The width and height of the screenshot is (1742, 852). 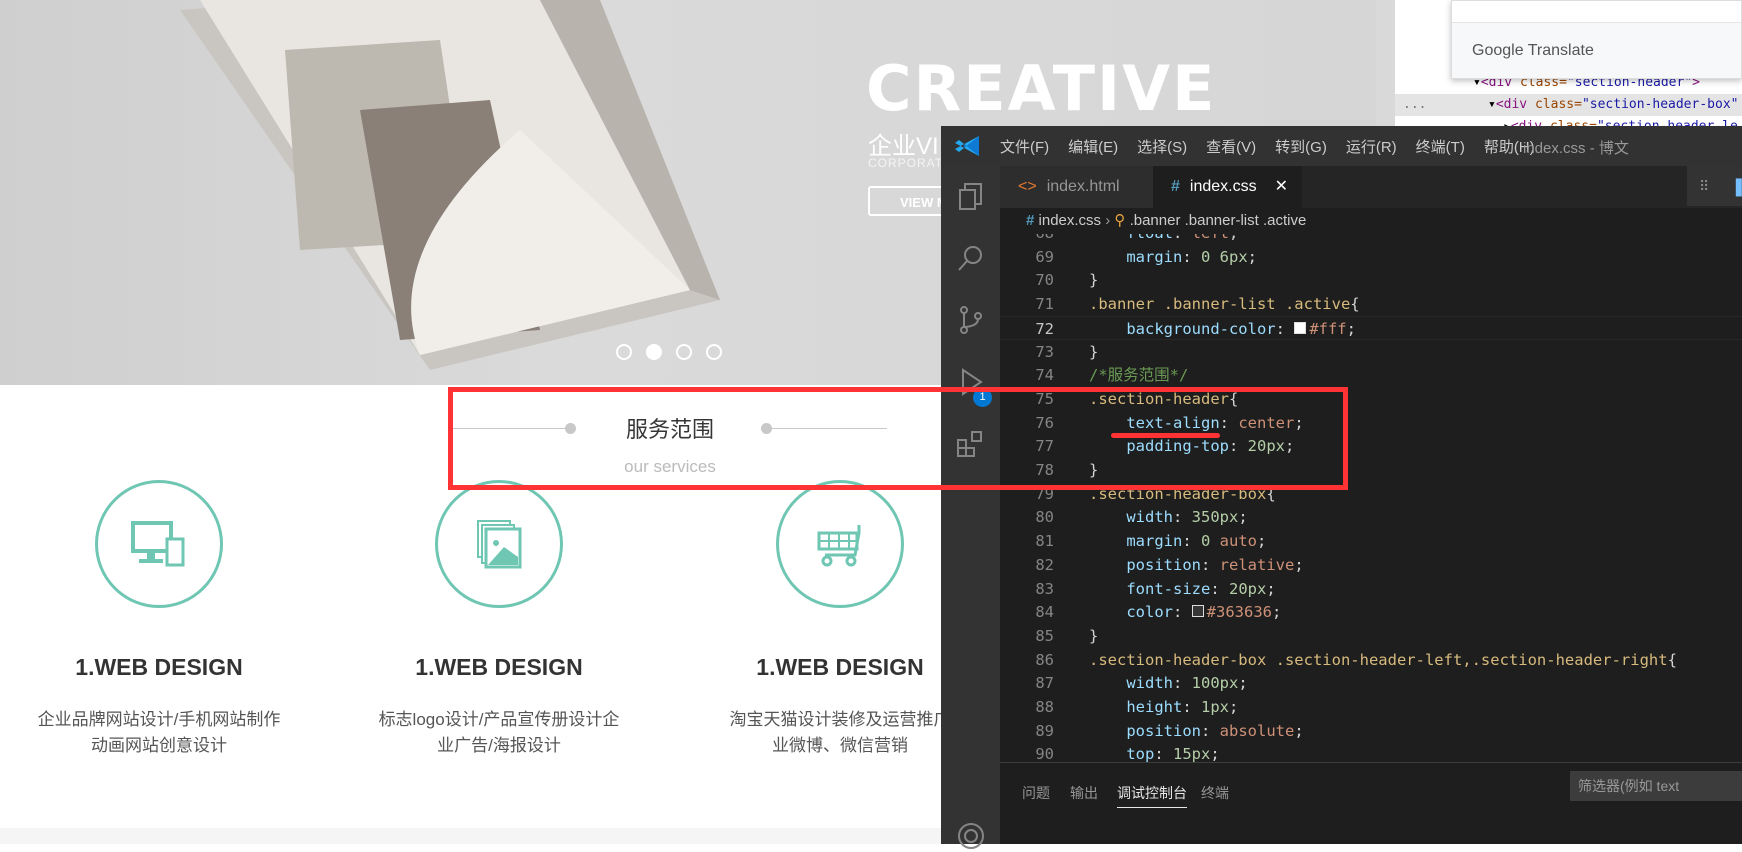 I want to click on menu-item: 编辑(E), so click(x=1093, y=146).